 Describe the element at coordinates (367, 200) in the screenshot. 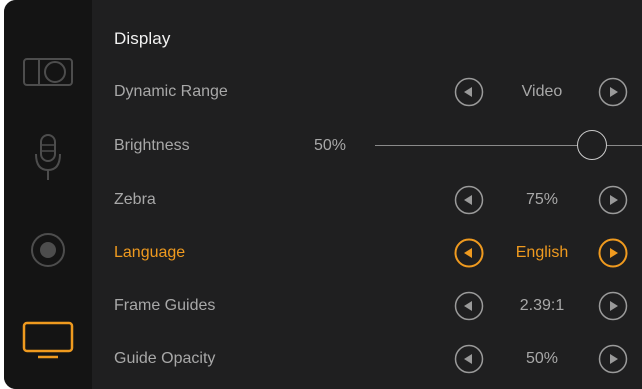

I see `setting-row-zebra: Zebra 75%` at that location.